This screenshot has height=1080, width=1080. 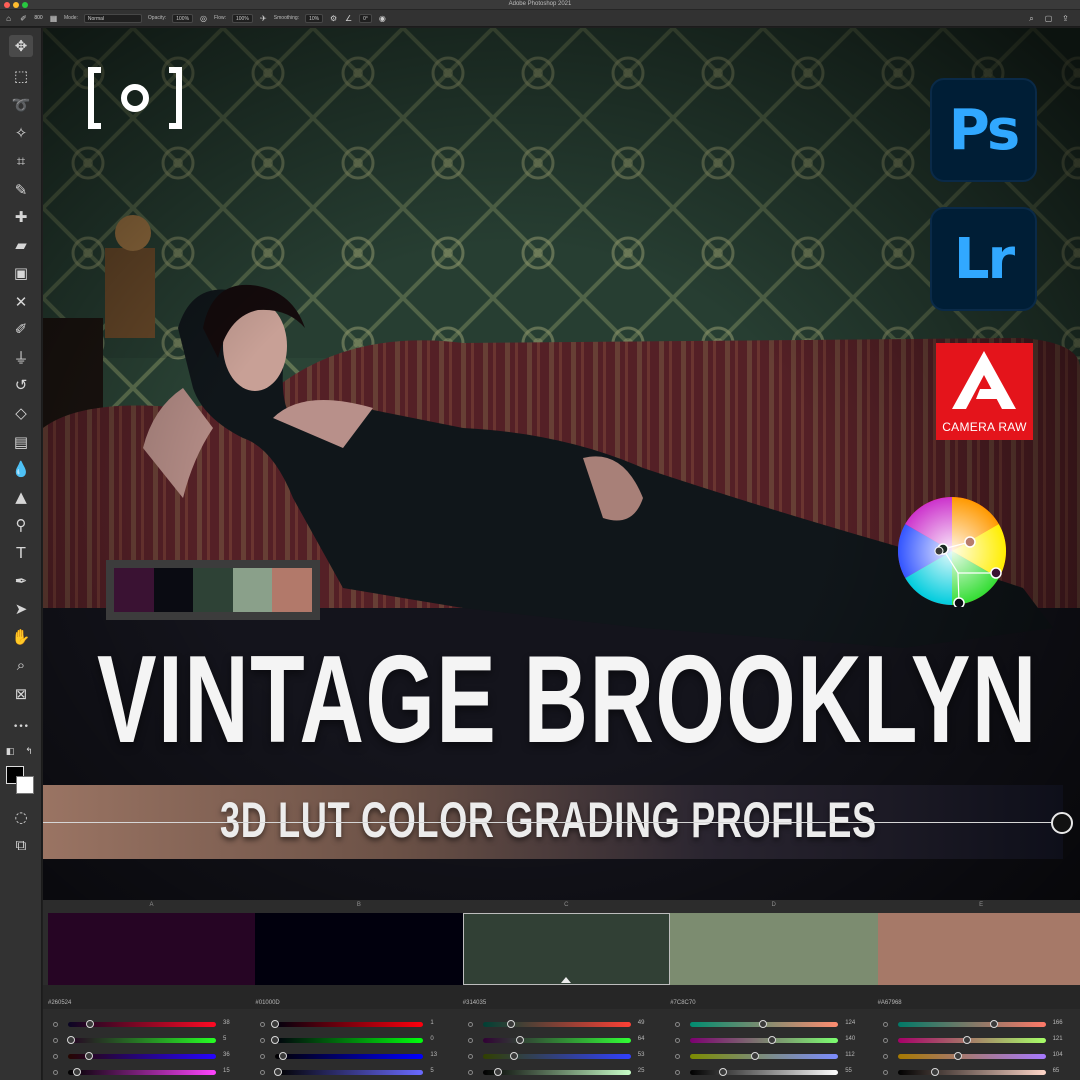 I want to click on channel-slider: 55, so click(x=770, y=1073).